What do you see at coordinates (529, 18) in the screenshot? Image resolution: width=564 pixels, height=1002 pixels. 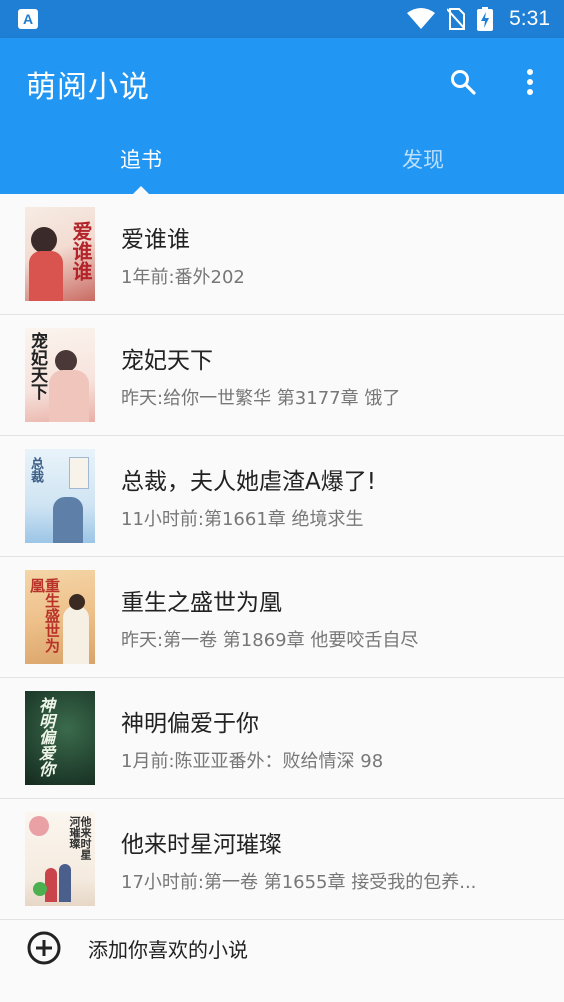 I see `clock: 5:31` at bounding box center [529, 18].